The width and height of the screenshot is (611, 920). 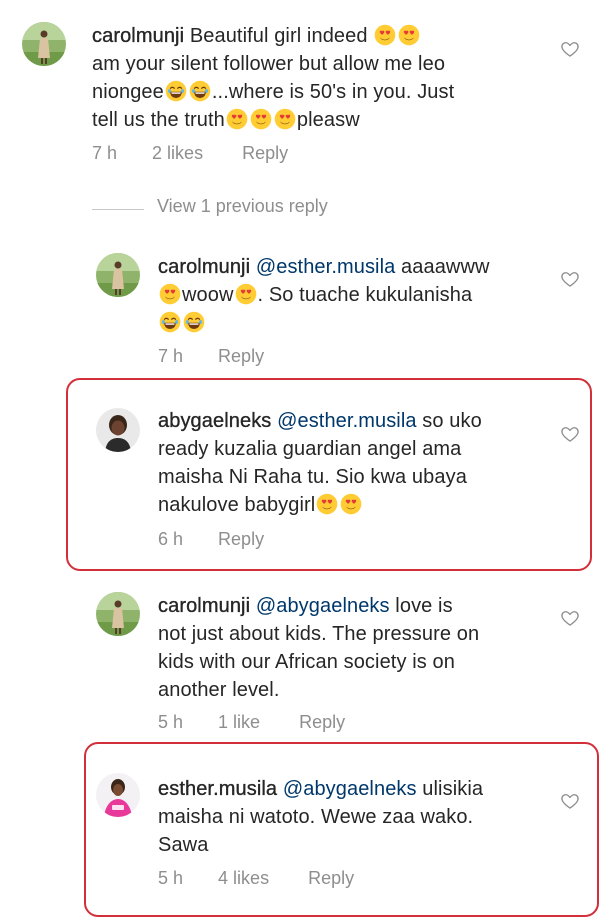 What do you see at coordinates (171, 539) in the screenshot?
I see `timestamp: 6 h` at bounding box center [171, 539].